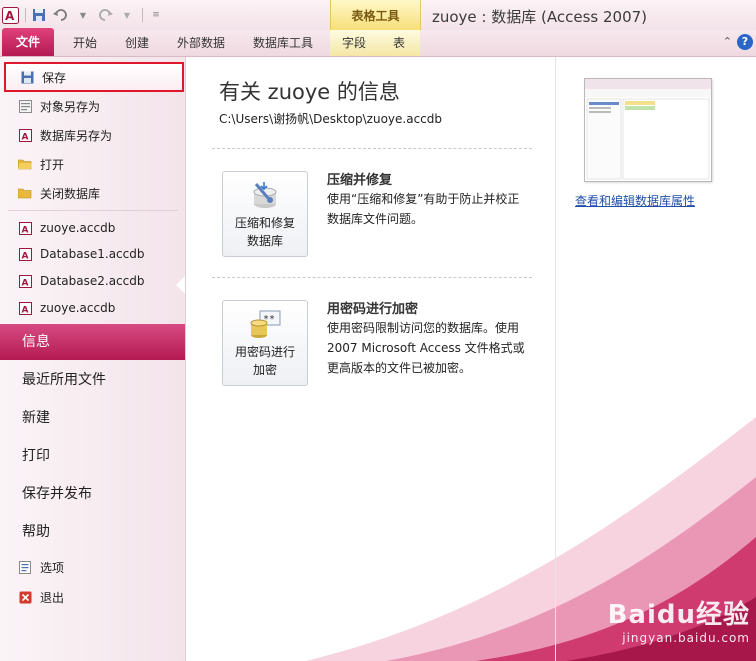 The width and height of the screenshot is (756, 661). I want to click on access-logo-icon: A, so click(10, 15).